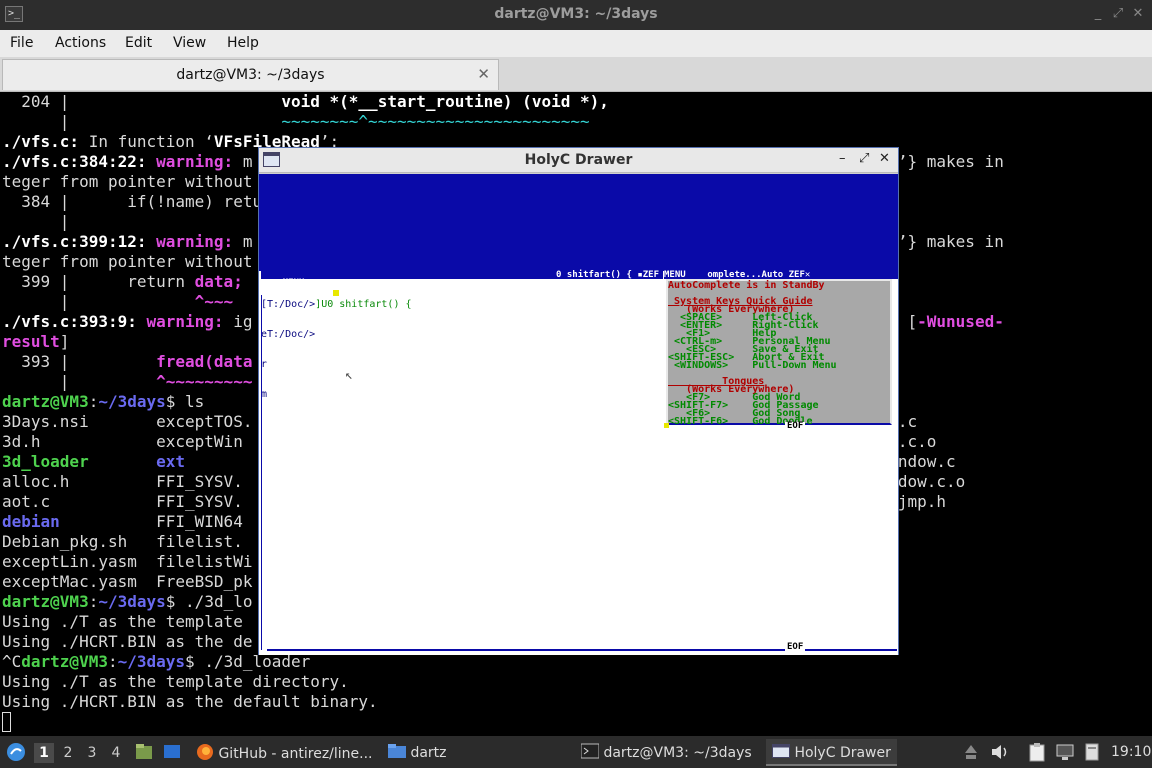 Image resolution: width=1152 pixels, height=768 pixels. What do you see at coordinates (122, 622) in the screenshot?
I see `terminal-line: Using ./T as the template` at bounding box center [122, 622].